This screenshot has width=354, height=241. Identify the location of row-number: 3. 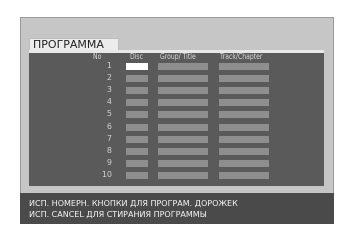
(109, 89).